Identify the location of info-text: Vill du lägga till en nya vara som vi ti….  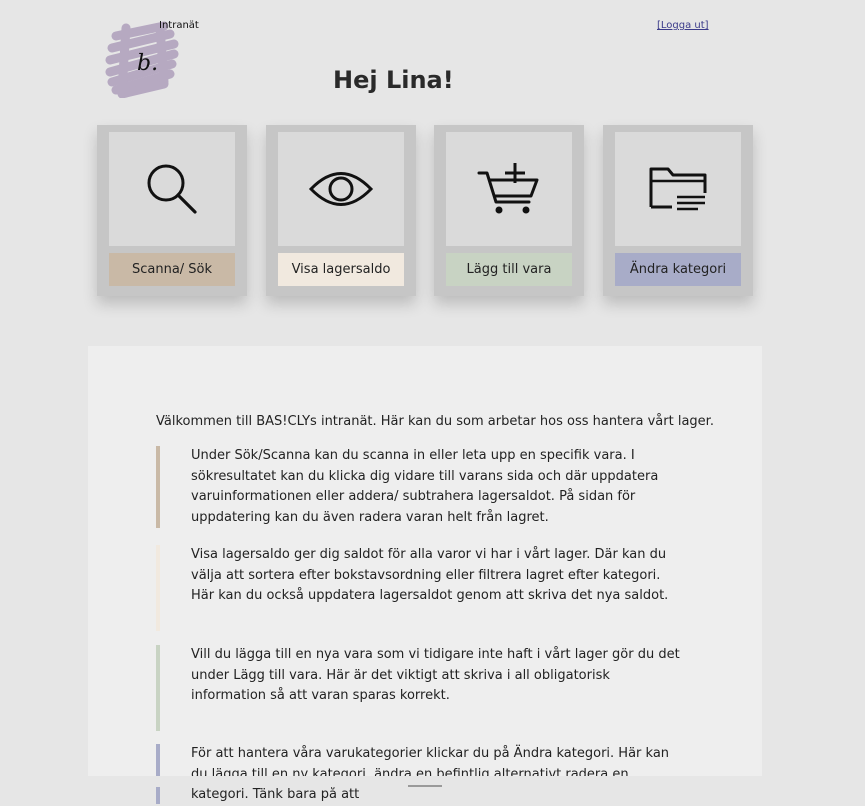
(435, 675).